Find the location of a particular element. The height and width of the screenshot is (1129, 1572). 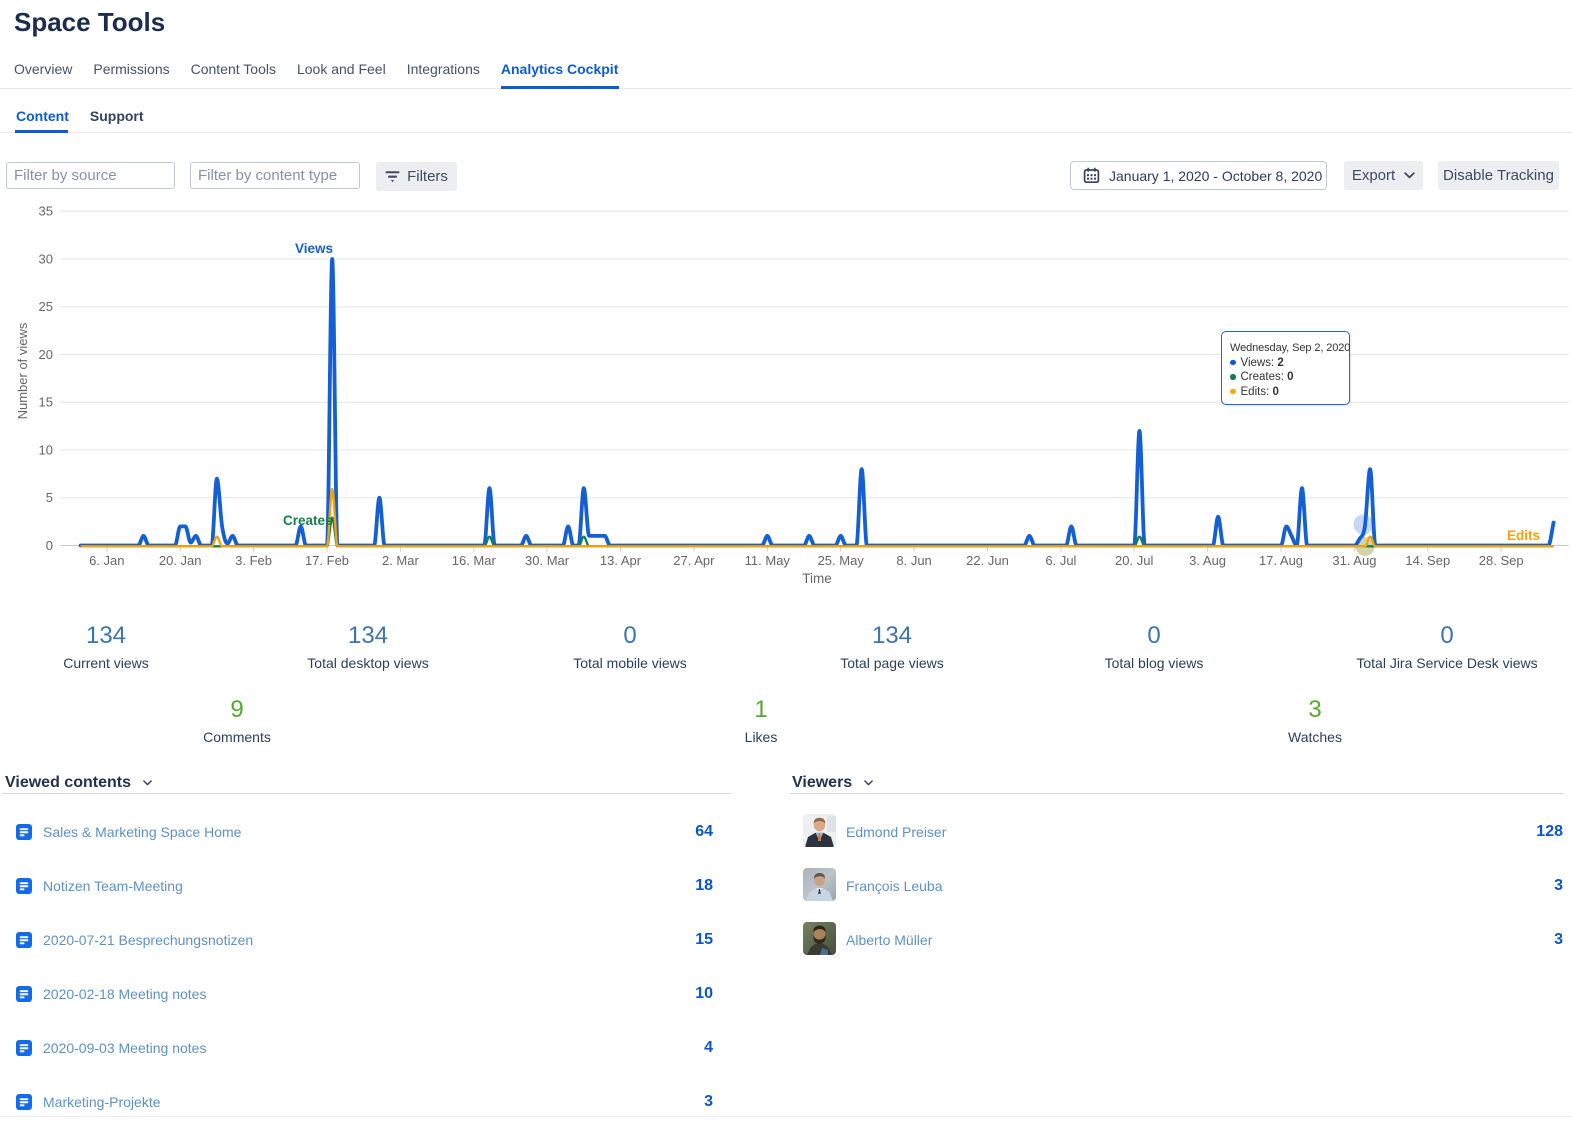

svg-text: 11. May is located at coordinates (768, 560).